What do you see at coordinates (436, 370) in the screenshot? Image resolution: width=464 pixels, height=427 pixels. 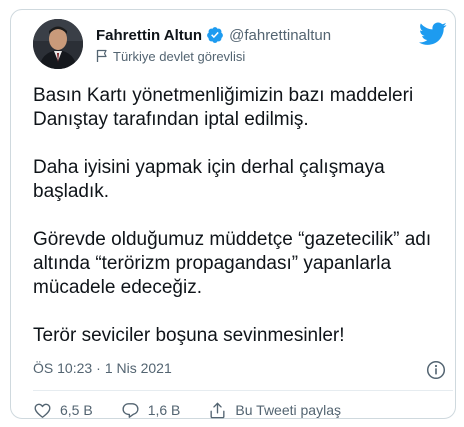 I see `info-icon` at bounding box center [436, 370].